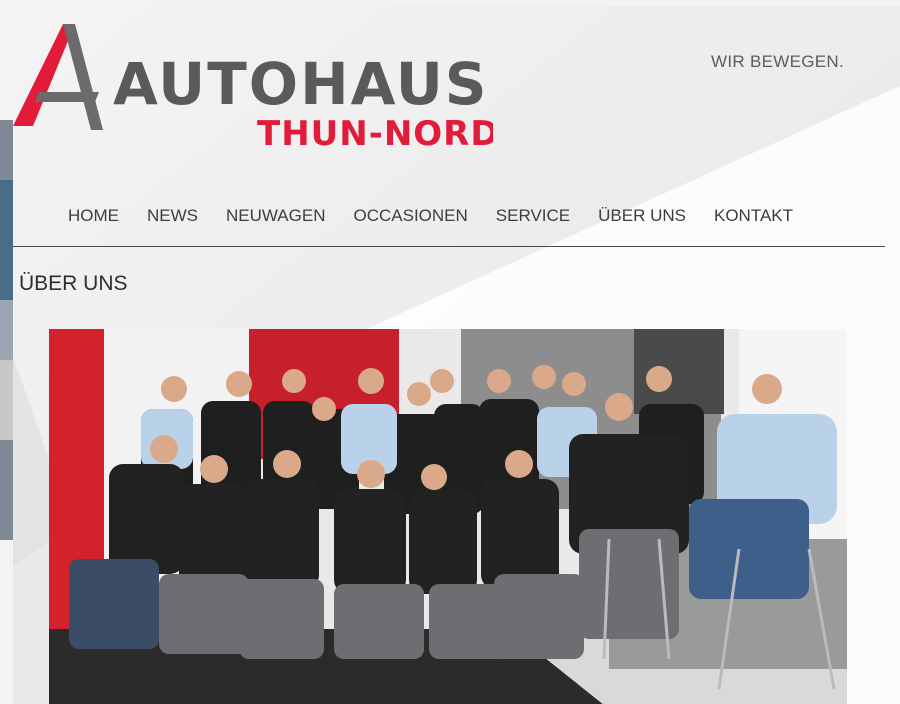 This screenshot has height=704, width=900. Describe the element at coordinates (44, 75) in the screenshot. I see `logo-mark-red` at that location.